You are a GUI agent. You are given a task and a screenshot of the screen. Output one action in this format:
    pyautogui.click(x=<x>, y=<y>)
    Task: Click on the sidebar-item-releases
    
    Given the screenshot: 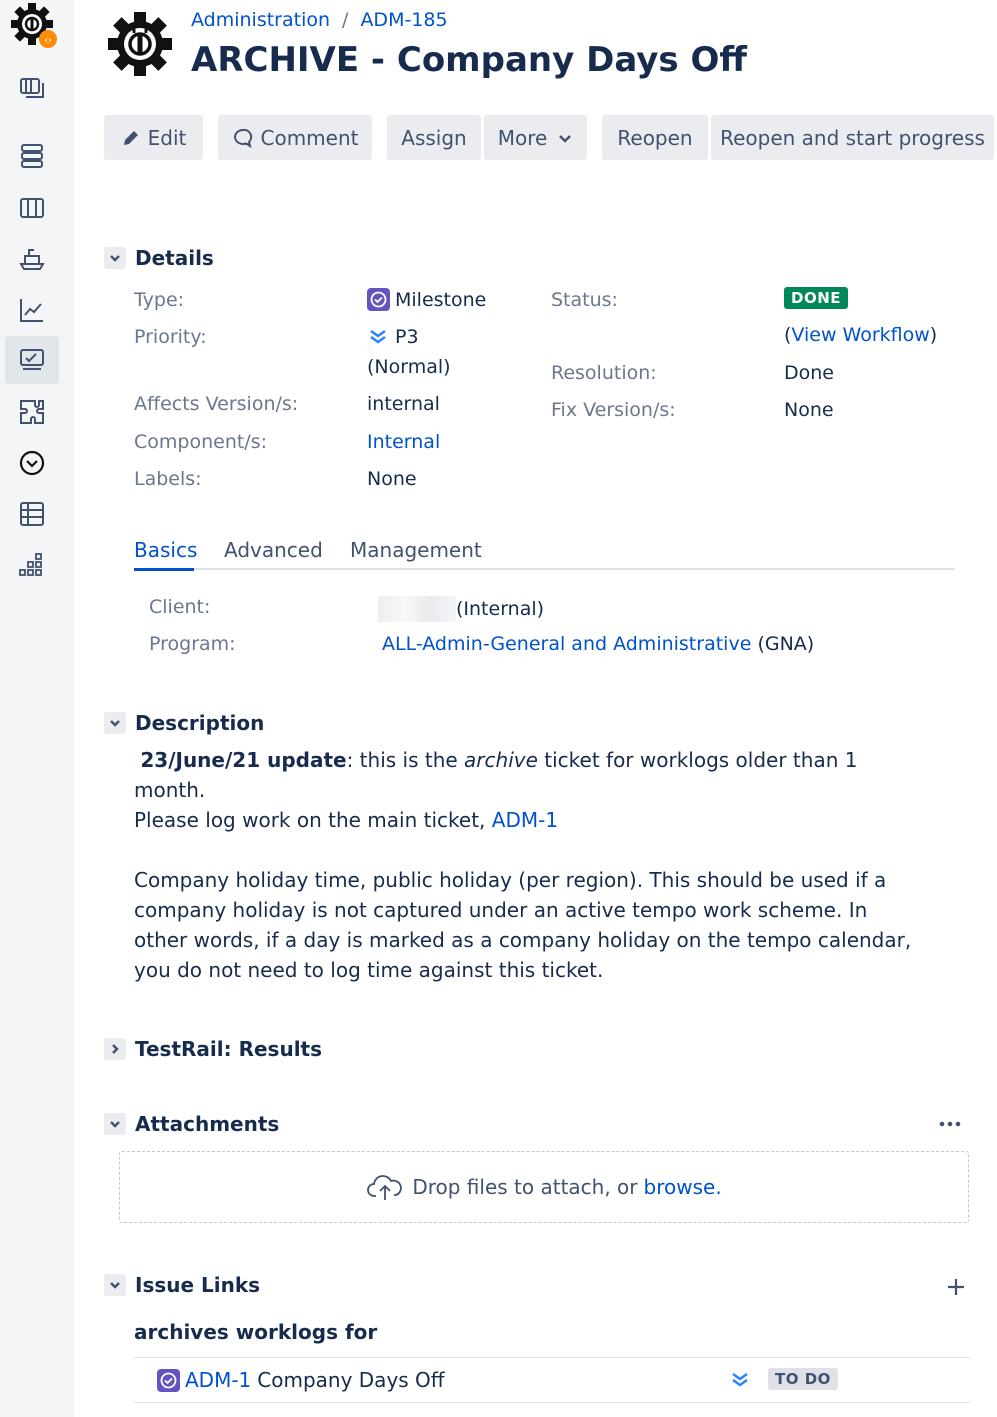 What is the action you would take?
    pyautogui.click(x=32, y=156)
    